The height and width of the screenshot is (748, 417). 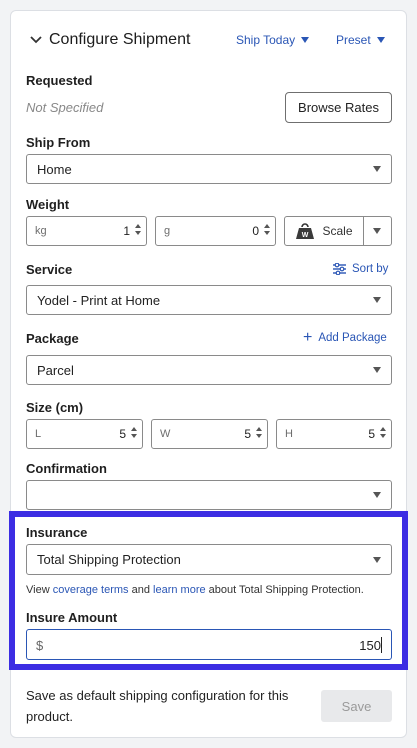 I want to click on requested-label: Requested, so click(x=59, y=80).